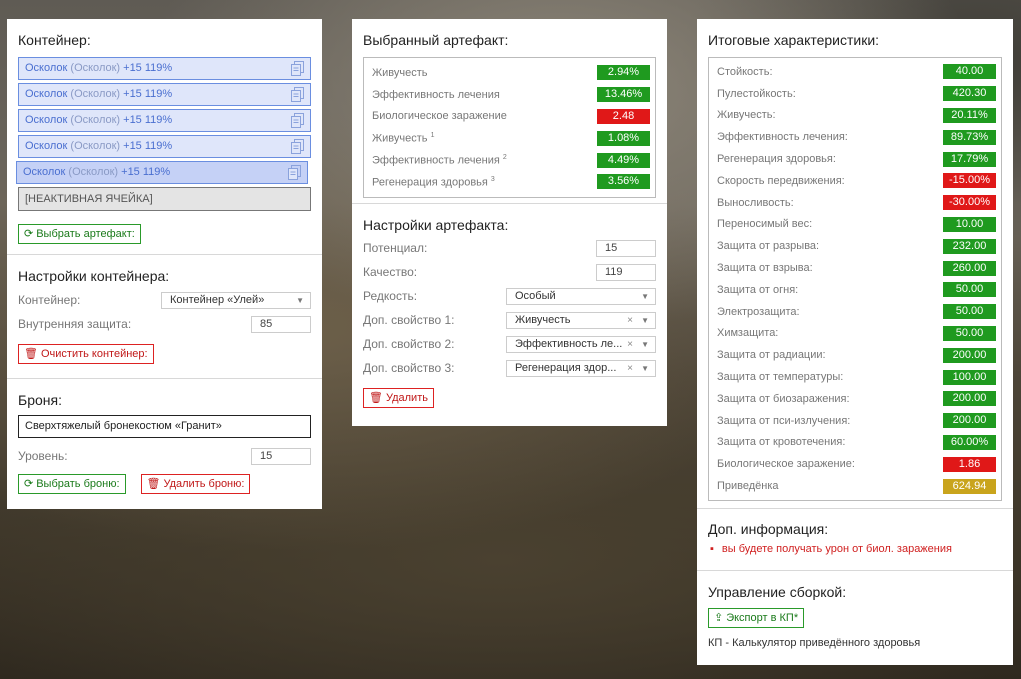 The height and width of the screenshot is (679, 1021). What do you see at coordinates (626, 248) in the screenshot?
I see `potential-input: 15` at bounding box center [626, 248].